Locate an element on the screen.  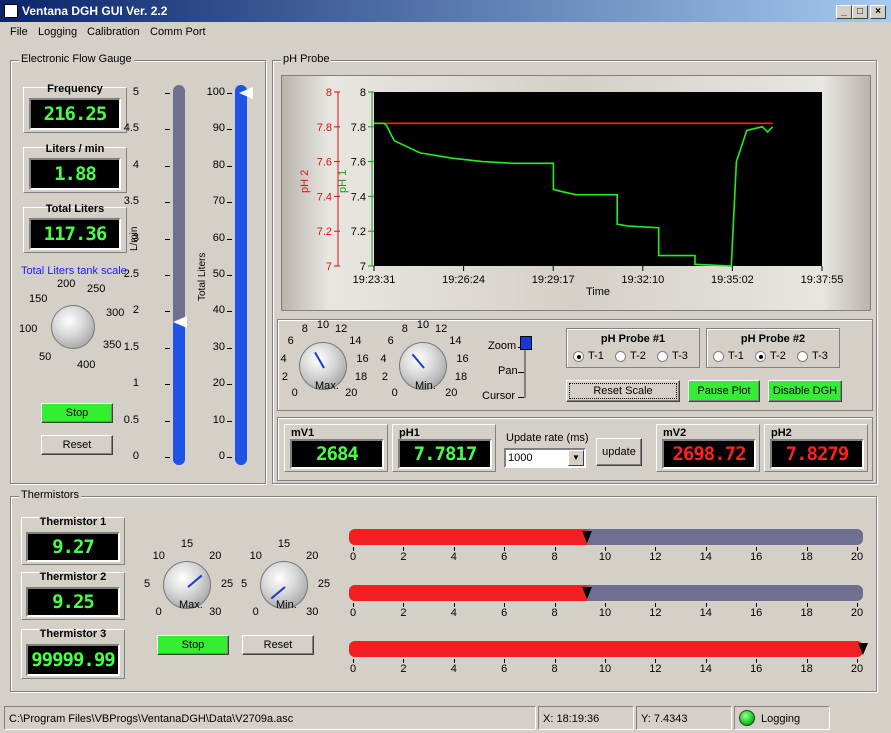
tank-knob-tick: 150 is located at coordinates (38, 299).